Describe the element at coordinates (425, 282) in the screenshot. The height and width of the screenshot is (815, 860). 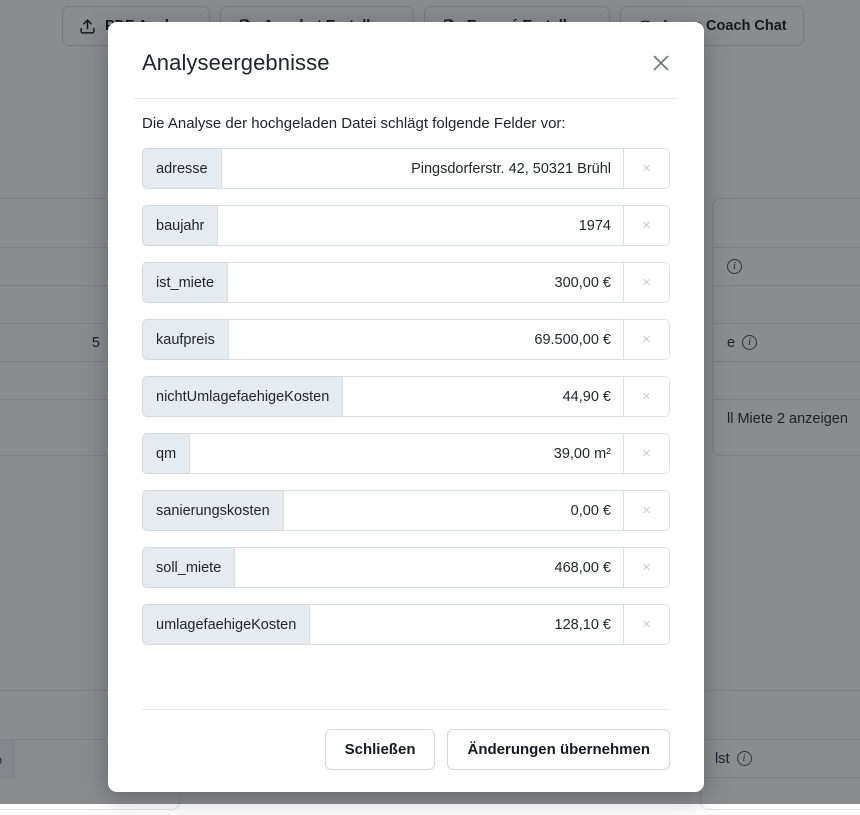
I see `field-input-ist-miete` at that location.